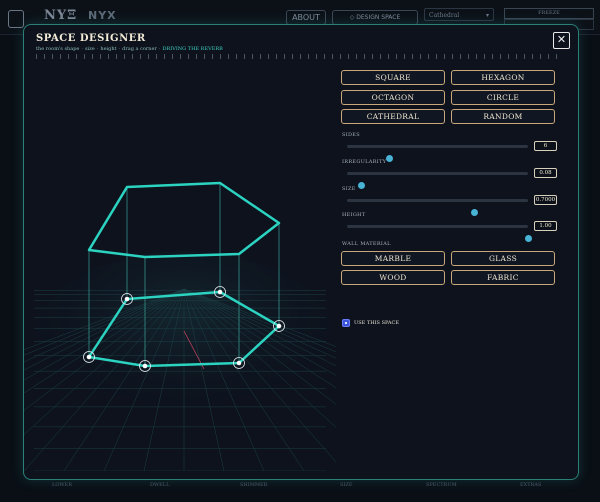 The width and height of the screenshot is (600, 502). I want to click on material-button-glass: GLASS, so click(503, 258).